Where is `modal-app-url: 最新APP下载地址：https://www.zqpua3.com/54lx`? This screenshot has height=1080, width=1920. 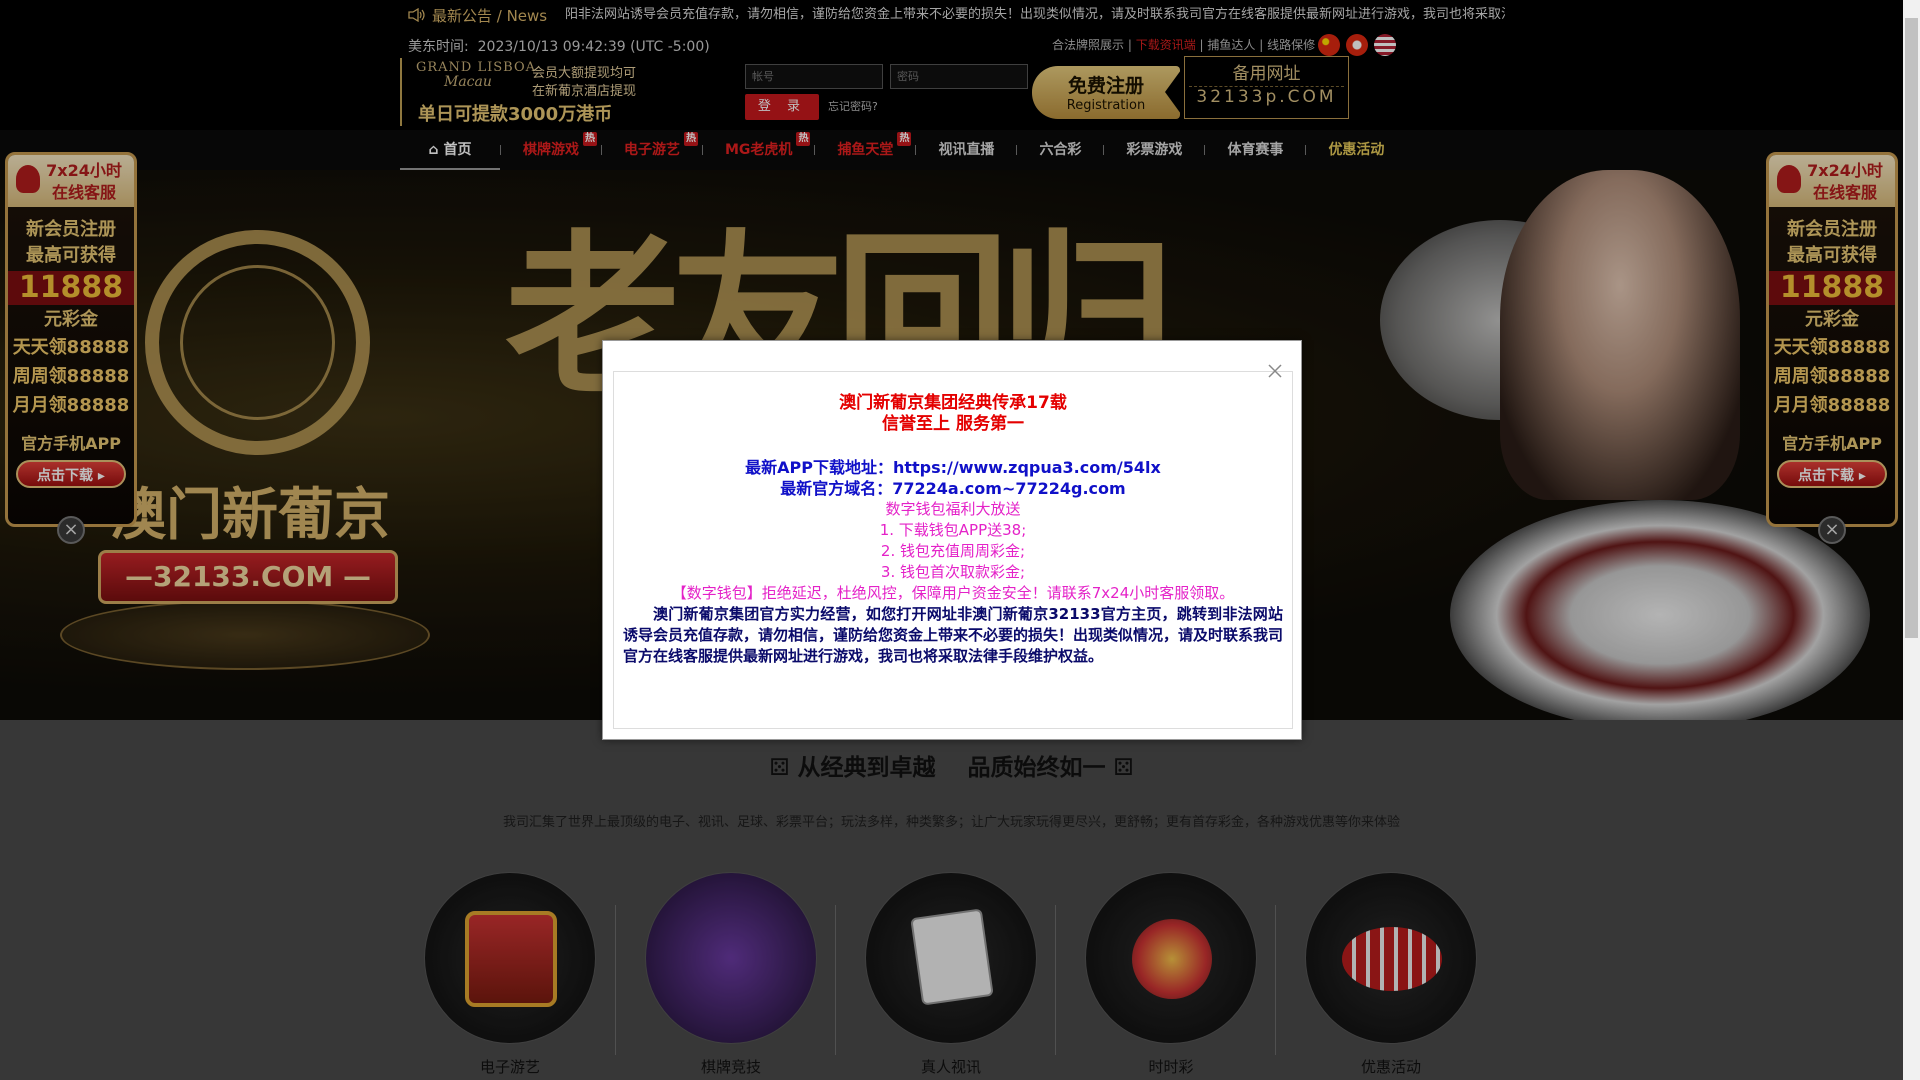 modal-app-url: 最新APP下载地址：https://www.zqpua3.com/54lx is located at coordinates (953, 467).